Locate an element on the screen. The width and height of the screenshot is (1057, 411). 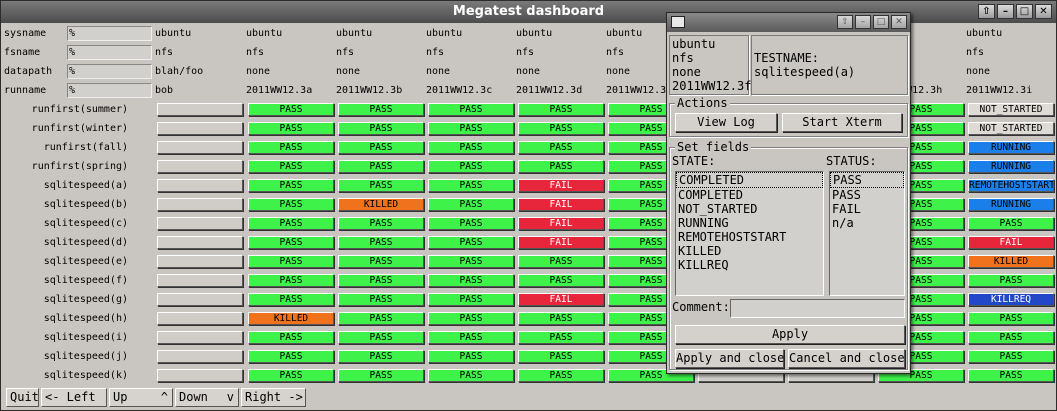
state-option: RUNNING is located at coordinates (749, 223).